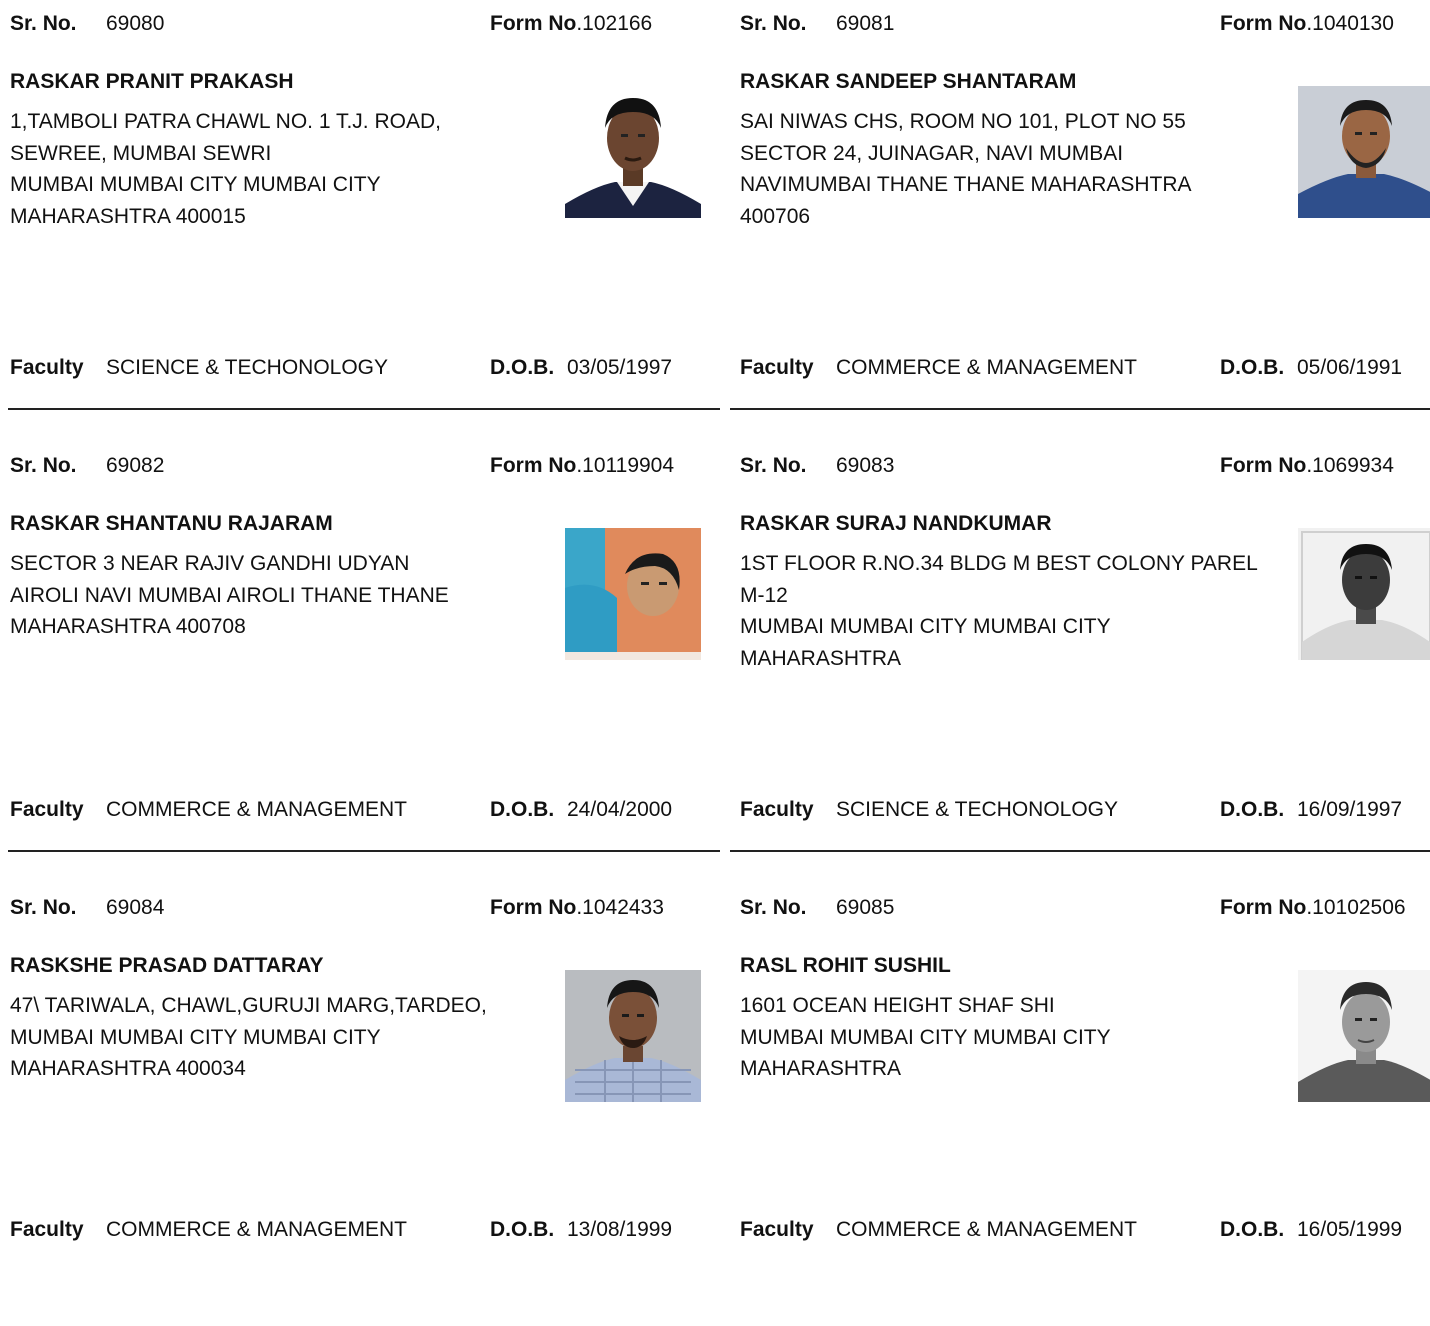 Image resolution: width=1430 pixels, height=1326 pixels. Describe the element at coordinates (135, 23) in the screenshot. I see `sr-no-value: 69080` at that location.